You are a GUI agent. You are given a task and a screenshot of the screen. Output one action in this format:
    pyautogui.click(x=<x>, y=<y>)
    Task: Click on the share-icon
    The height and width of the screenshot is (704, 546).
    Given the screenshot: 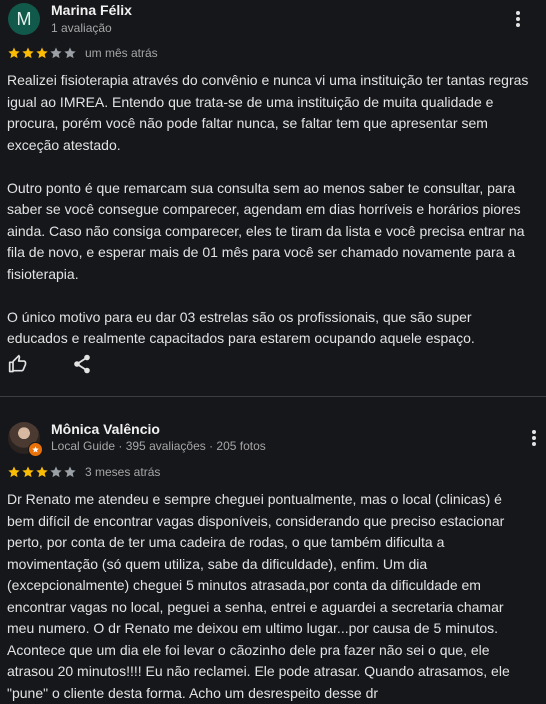 What is the action you would take?
    pyautogui.click(x=82, y=364)
    